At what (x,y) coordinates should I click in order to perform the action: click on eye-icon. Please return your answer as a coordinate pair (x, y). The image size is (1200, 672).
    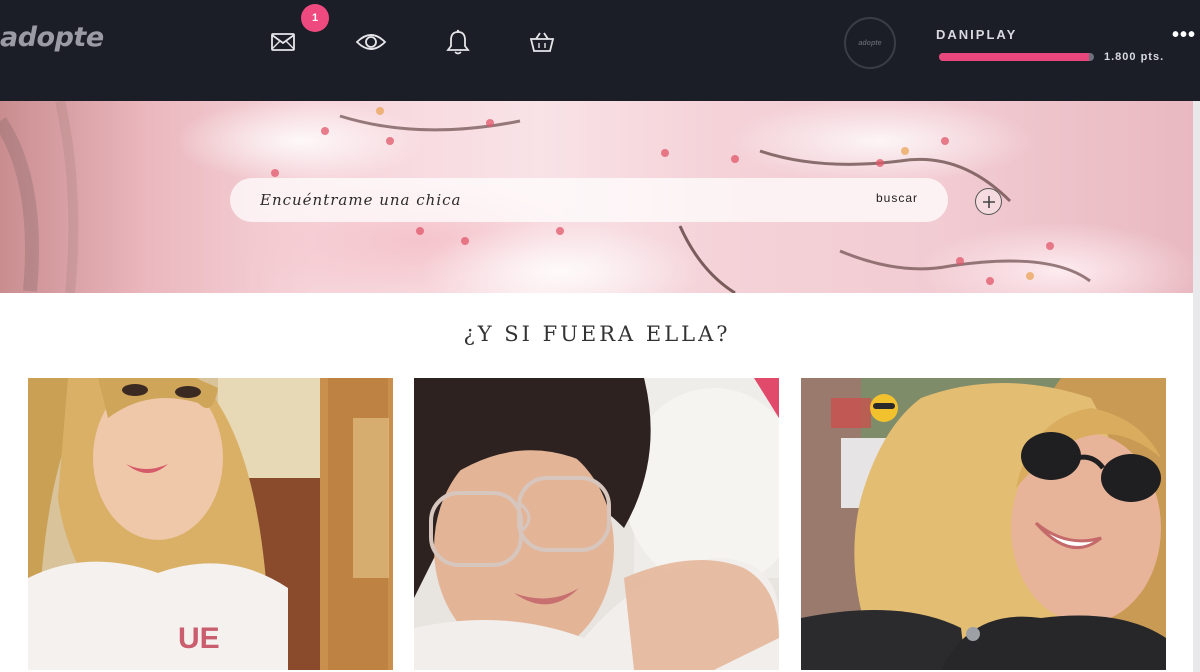
    Looking at the image, I should click on (371, 42).